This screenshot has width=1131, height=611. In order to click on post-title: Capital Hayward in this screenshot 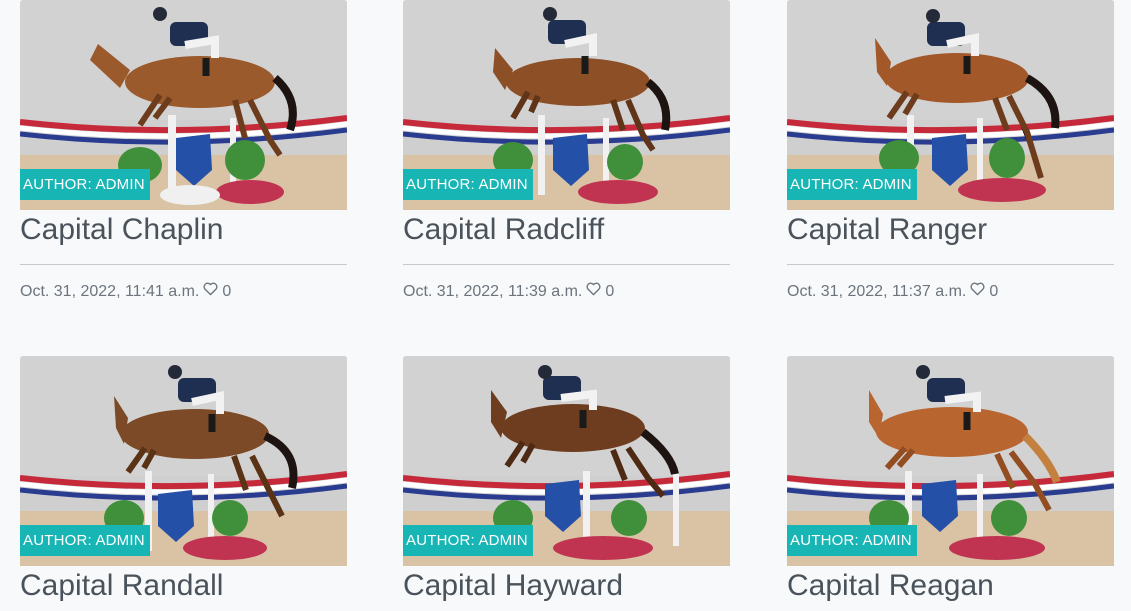, I will do `click(566, 584)`.